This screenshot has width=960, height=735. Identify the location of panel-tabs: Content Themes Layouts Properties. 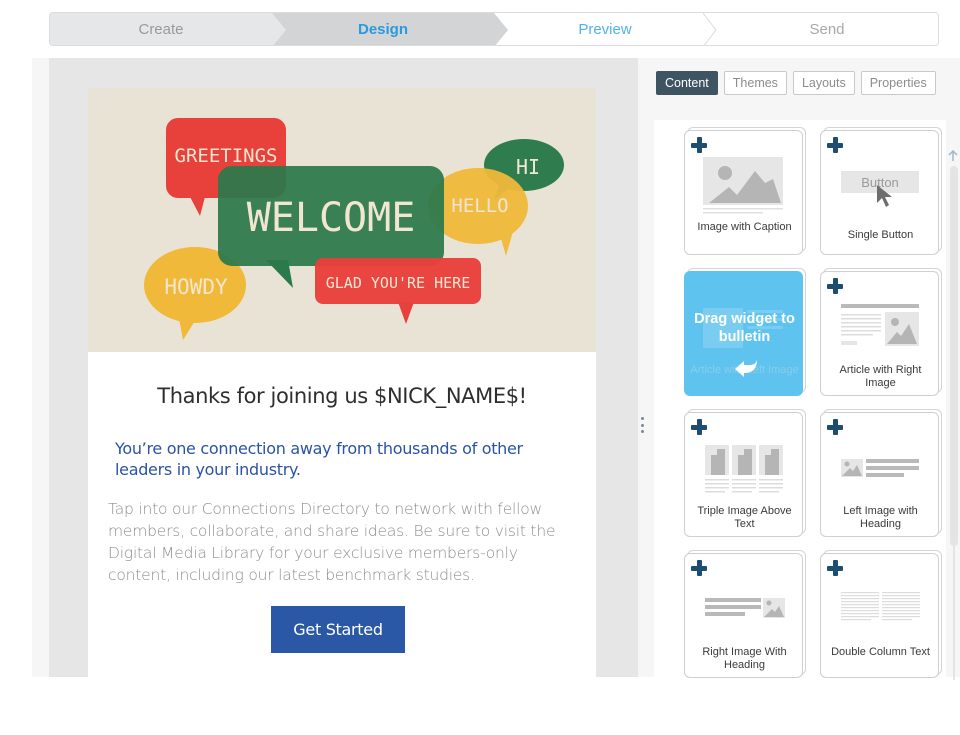
(796, 83).